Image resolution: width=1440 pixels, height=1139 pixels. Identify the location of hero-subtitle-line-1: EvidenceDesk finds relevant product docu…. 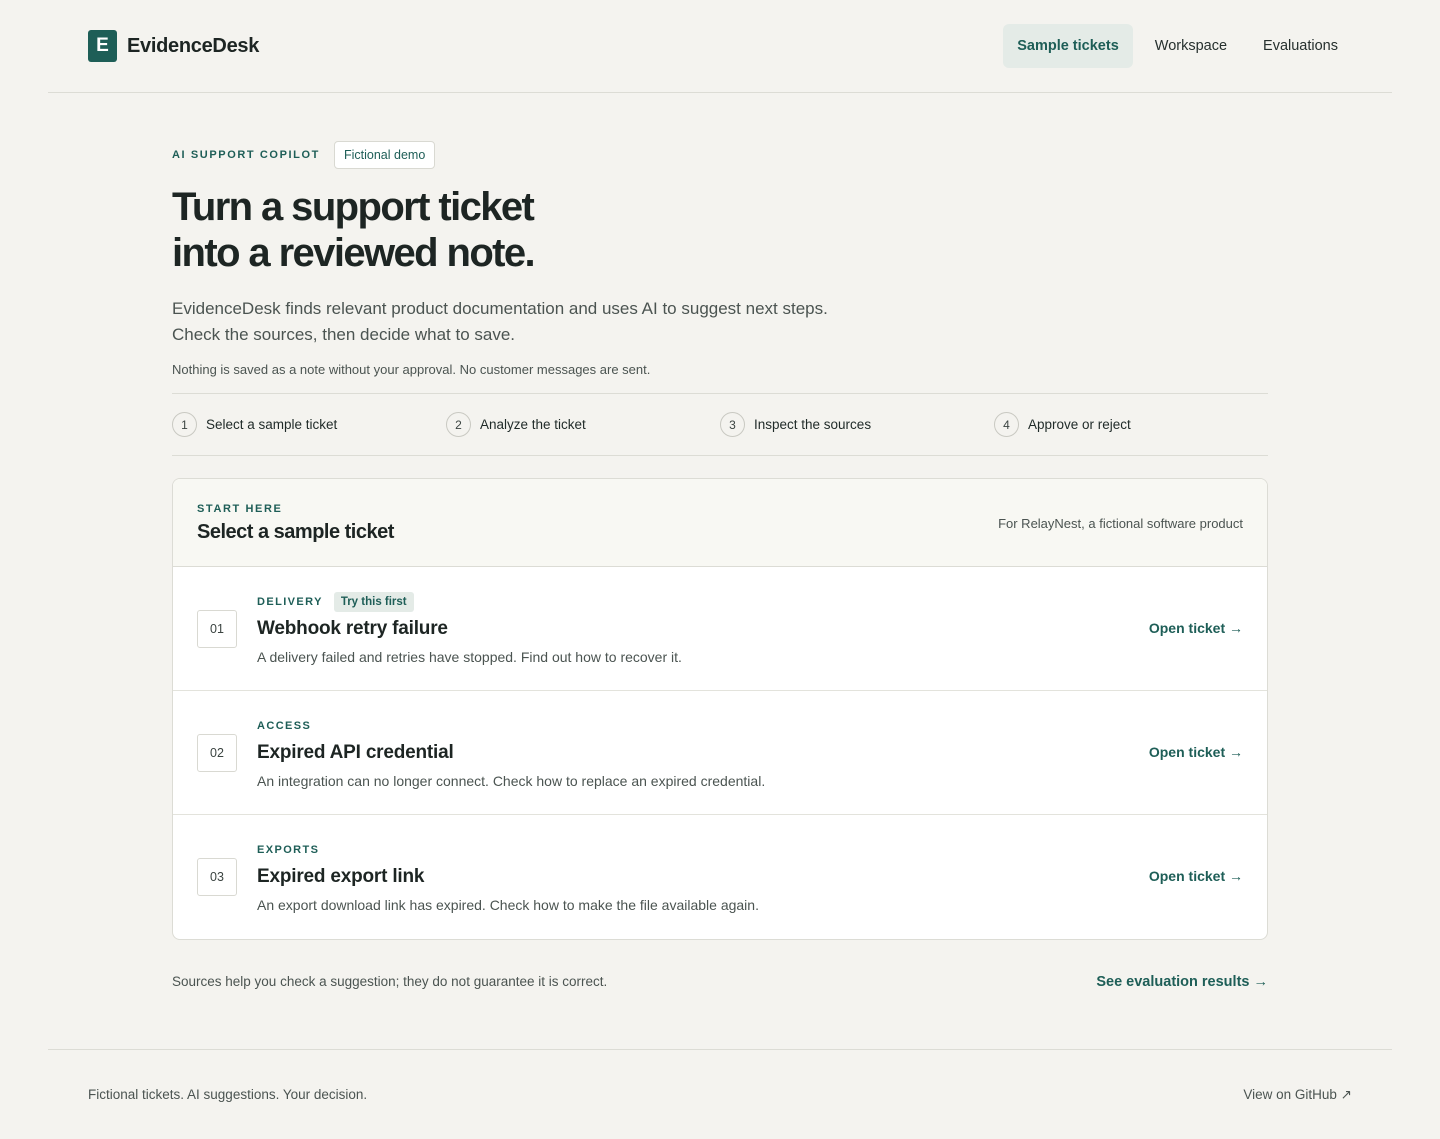
(500, 308).